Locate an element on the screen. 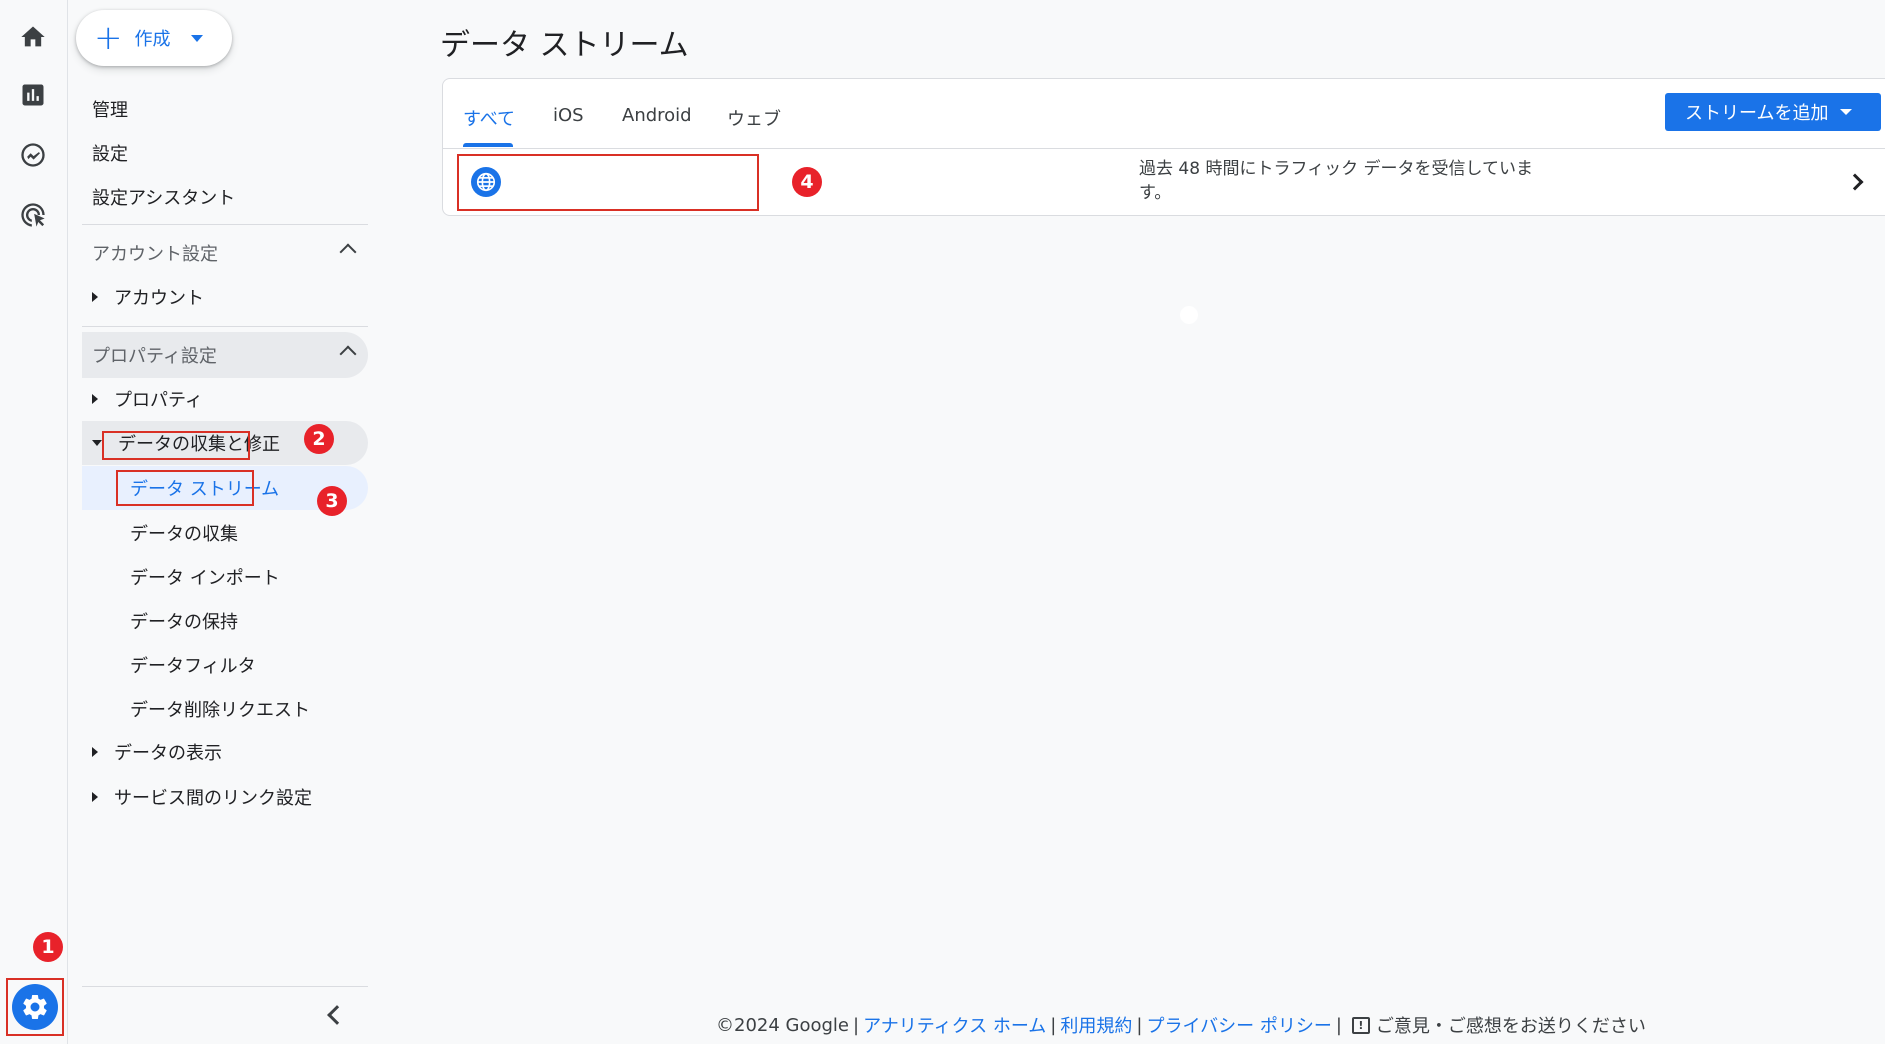 This screenshot has height=1044, width=1885. plus-icon: + is located at coordinates (108, 38).